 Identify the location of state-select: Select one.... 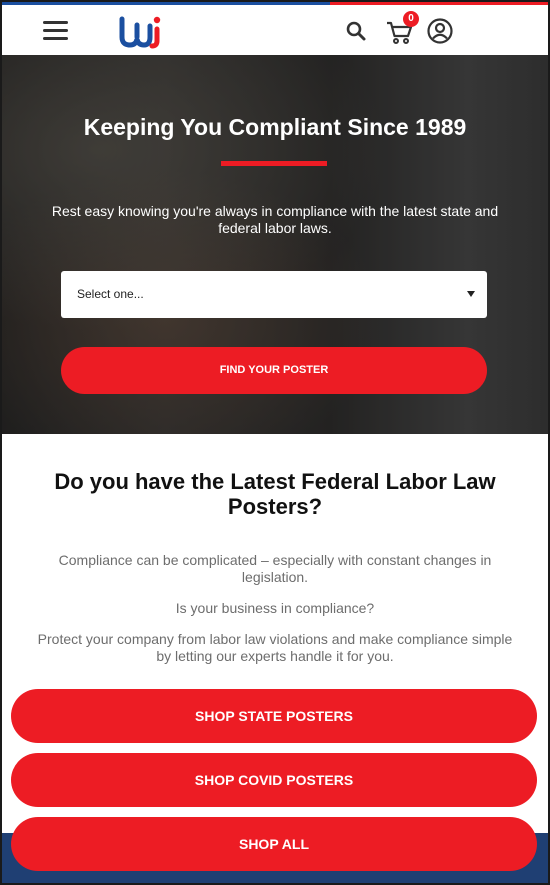
(274, 294).